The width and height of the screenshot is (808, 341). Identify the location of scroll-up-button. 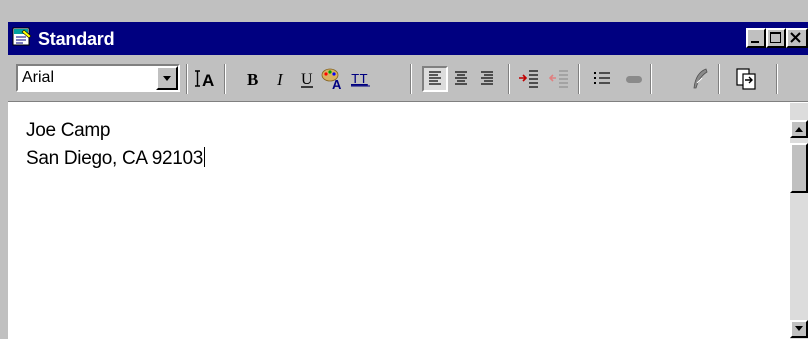
(799, 129).